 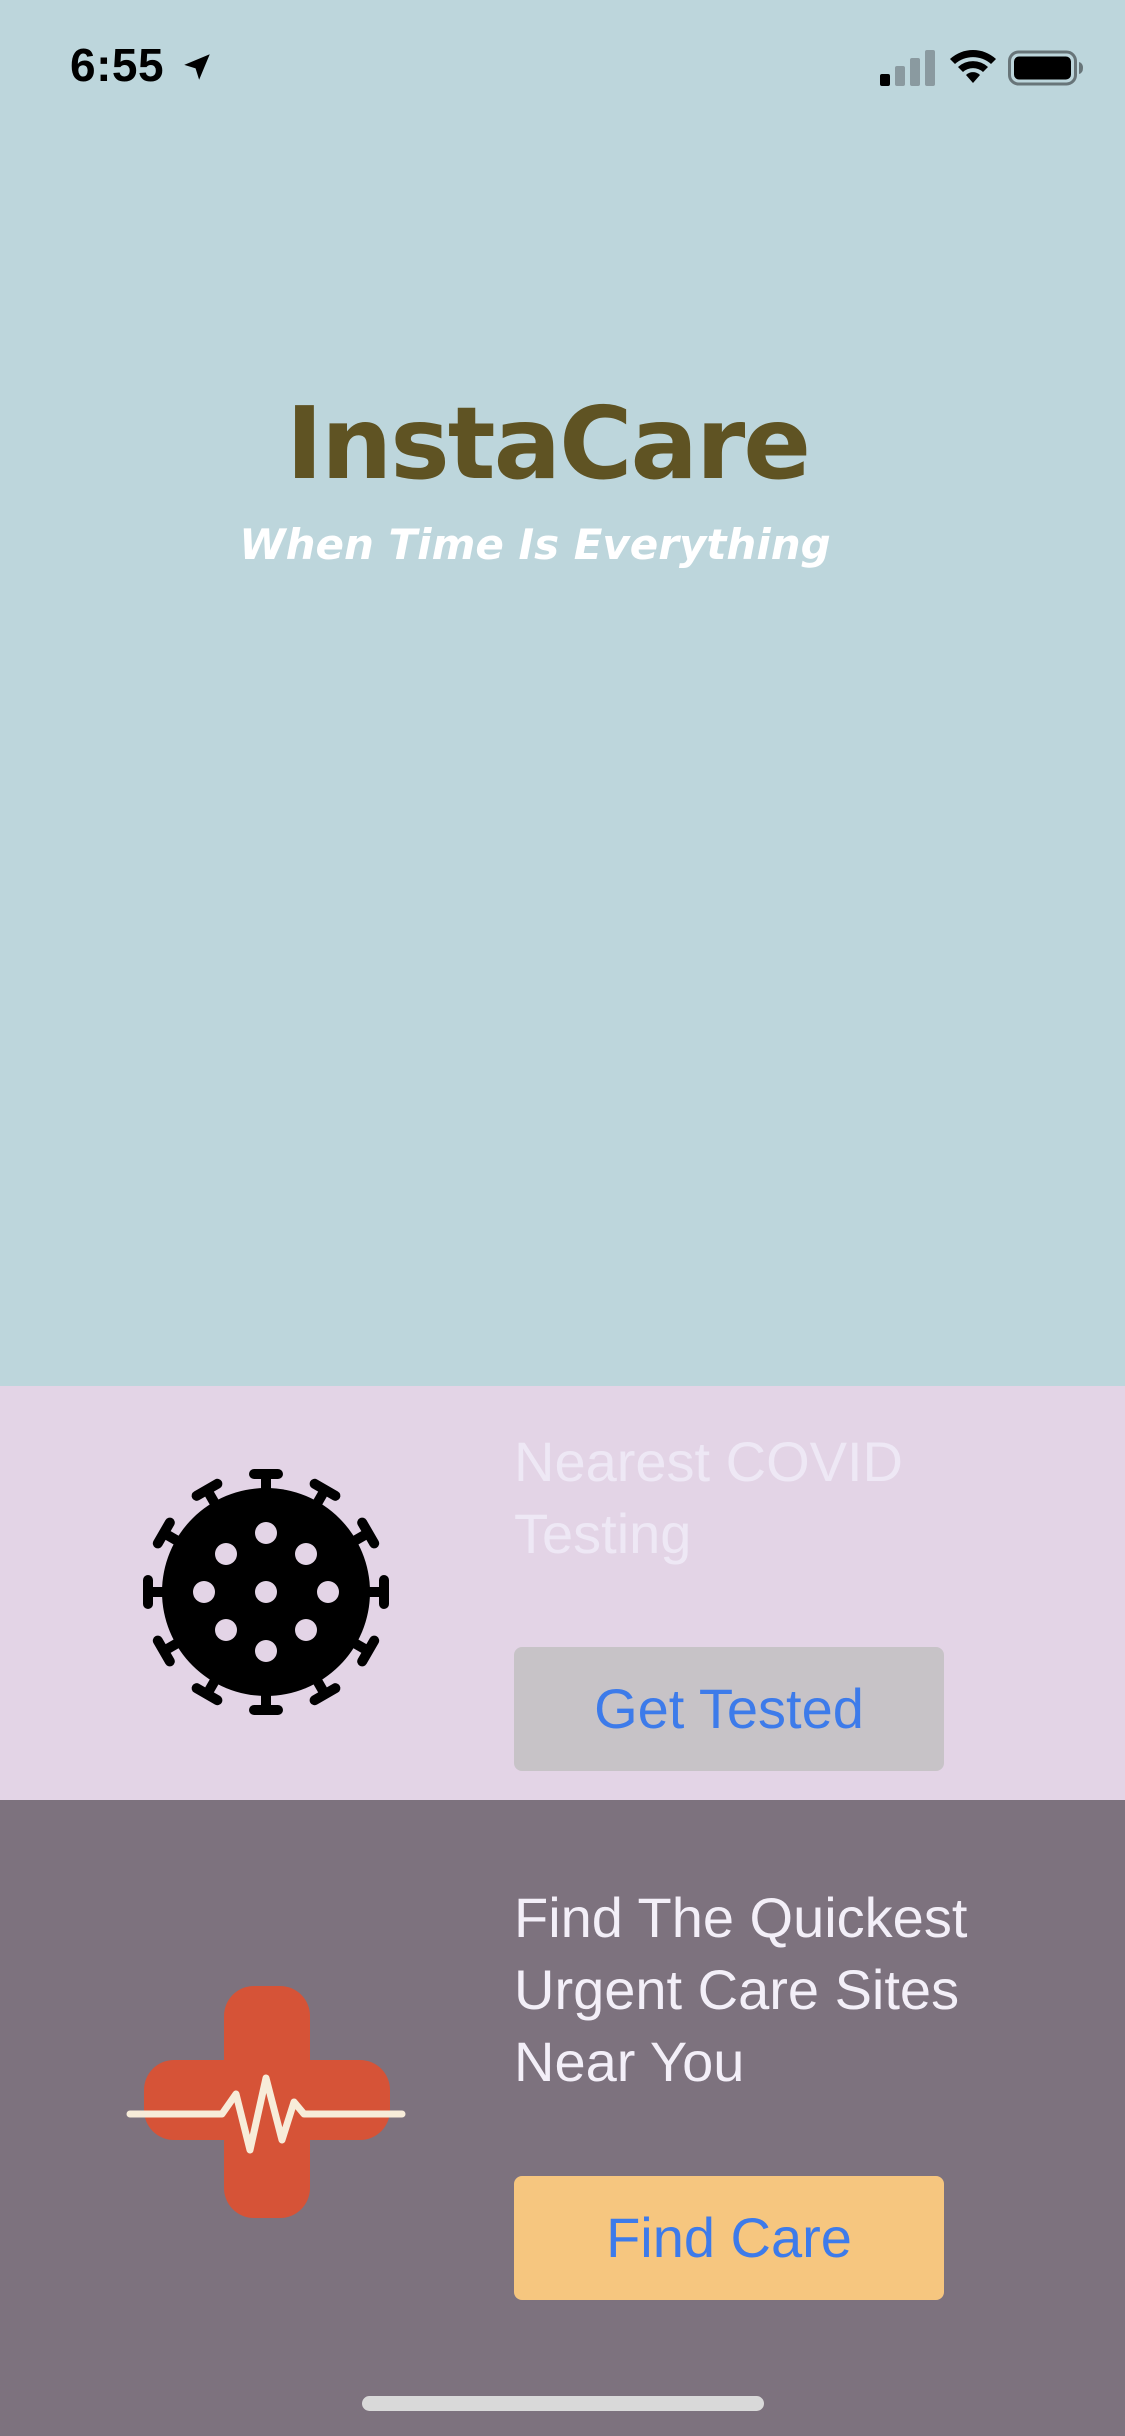 I want to click on covid-testing-heading: Nearest COVID Testing, so click(x=708, y=1497).